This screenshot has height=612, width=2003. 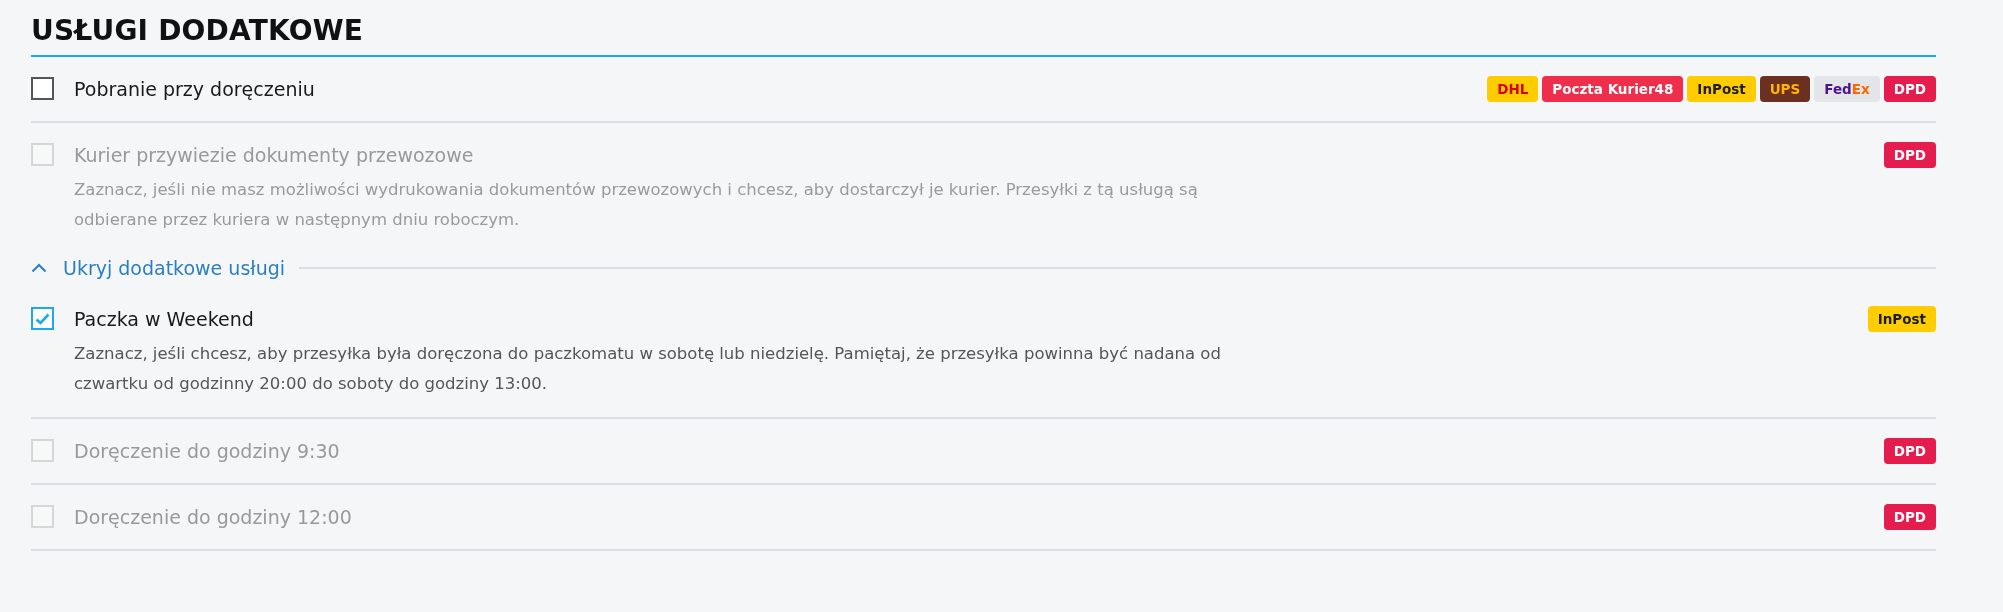 I want to click on carrier-badge: UPS, so click(x=1785, y=89).